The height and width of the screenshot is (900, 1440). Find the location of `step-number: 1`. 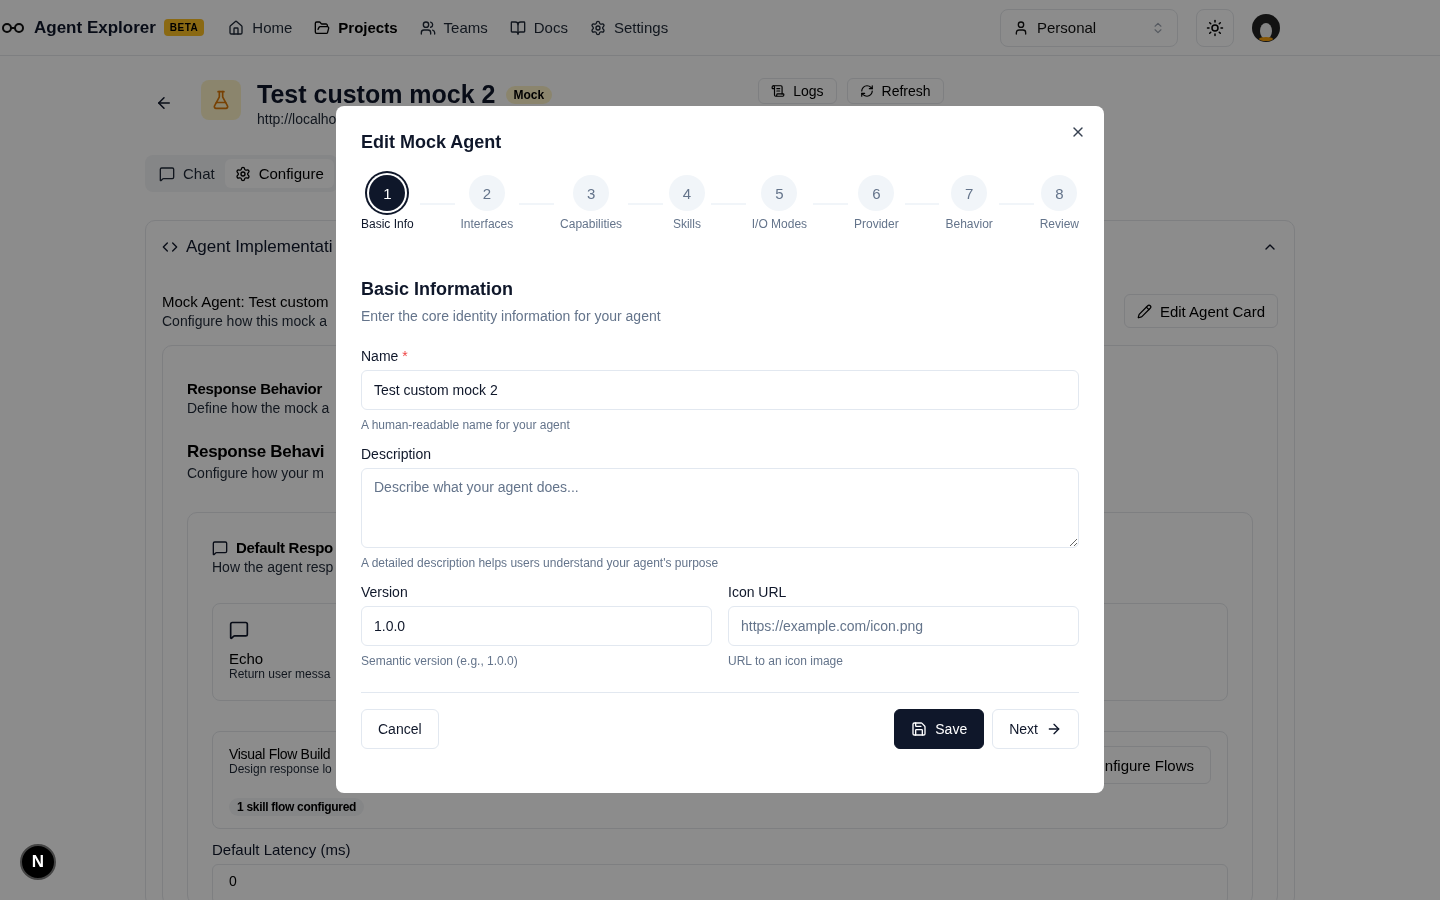

step-number: 1 is located at coordinates (387, 193).